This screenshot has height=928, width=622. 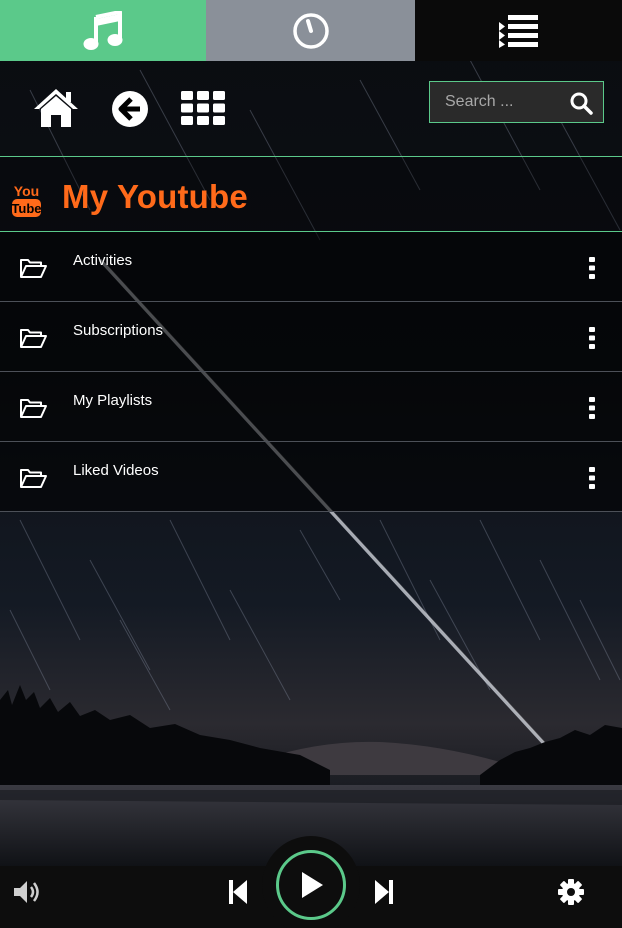 What do you see at coordinates (116, 470) in the screenshot?
I see `list-item-label: Liked Videos` at bounding box center [116, 470].